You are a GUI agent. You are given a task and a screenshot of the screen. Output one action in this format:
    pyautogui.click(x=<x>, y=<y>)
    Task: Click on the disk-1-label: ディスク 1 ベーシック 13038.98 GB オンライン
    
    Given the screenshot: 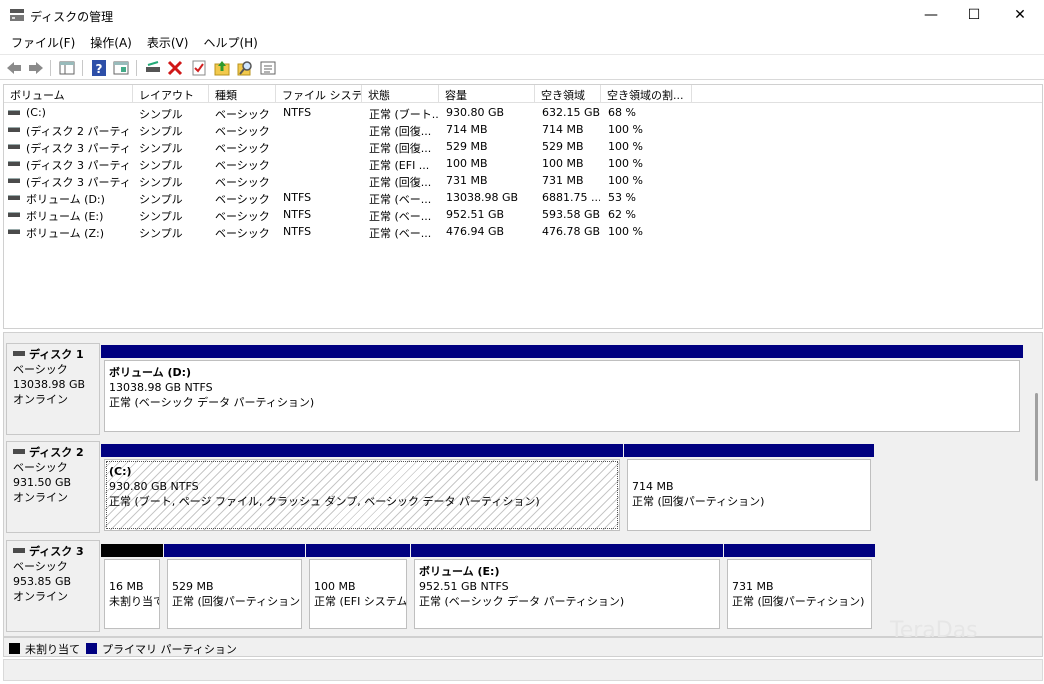 What is the action you would take?
    pyautogui.click(x=53, y=389)
    